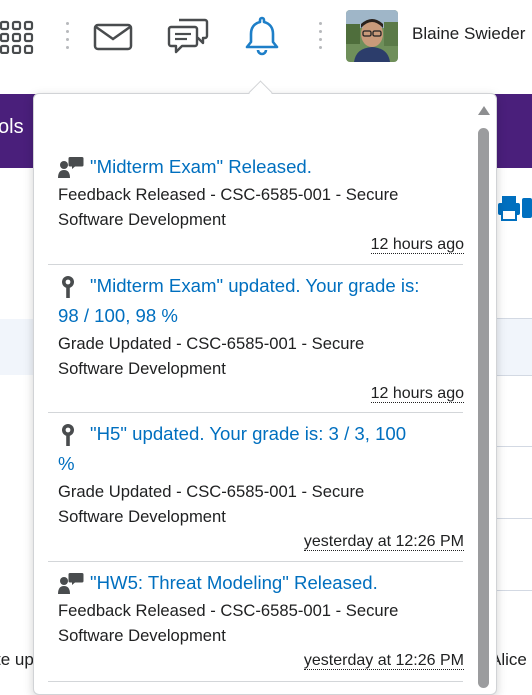  What do you see at coordinates (514, 209) in the screenshot?
I see `print-icon` at bounding box center [514, 209].